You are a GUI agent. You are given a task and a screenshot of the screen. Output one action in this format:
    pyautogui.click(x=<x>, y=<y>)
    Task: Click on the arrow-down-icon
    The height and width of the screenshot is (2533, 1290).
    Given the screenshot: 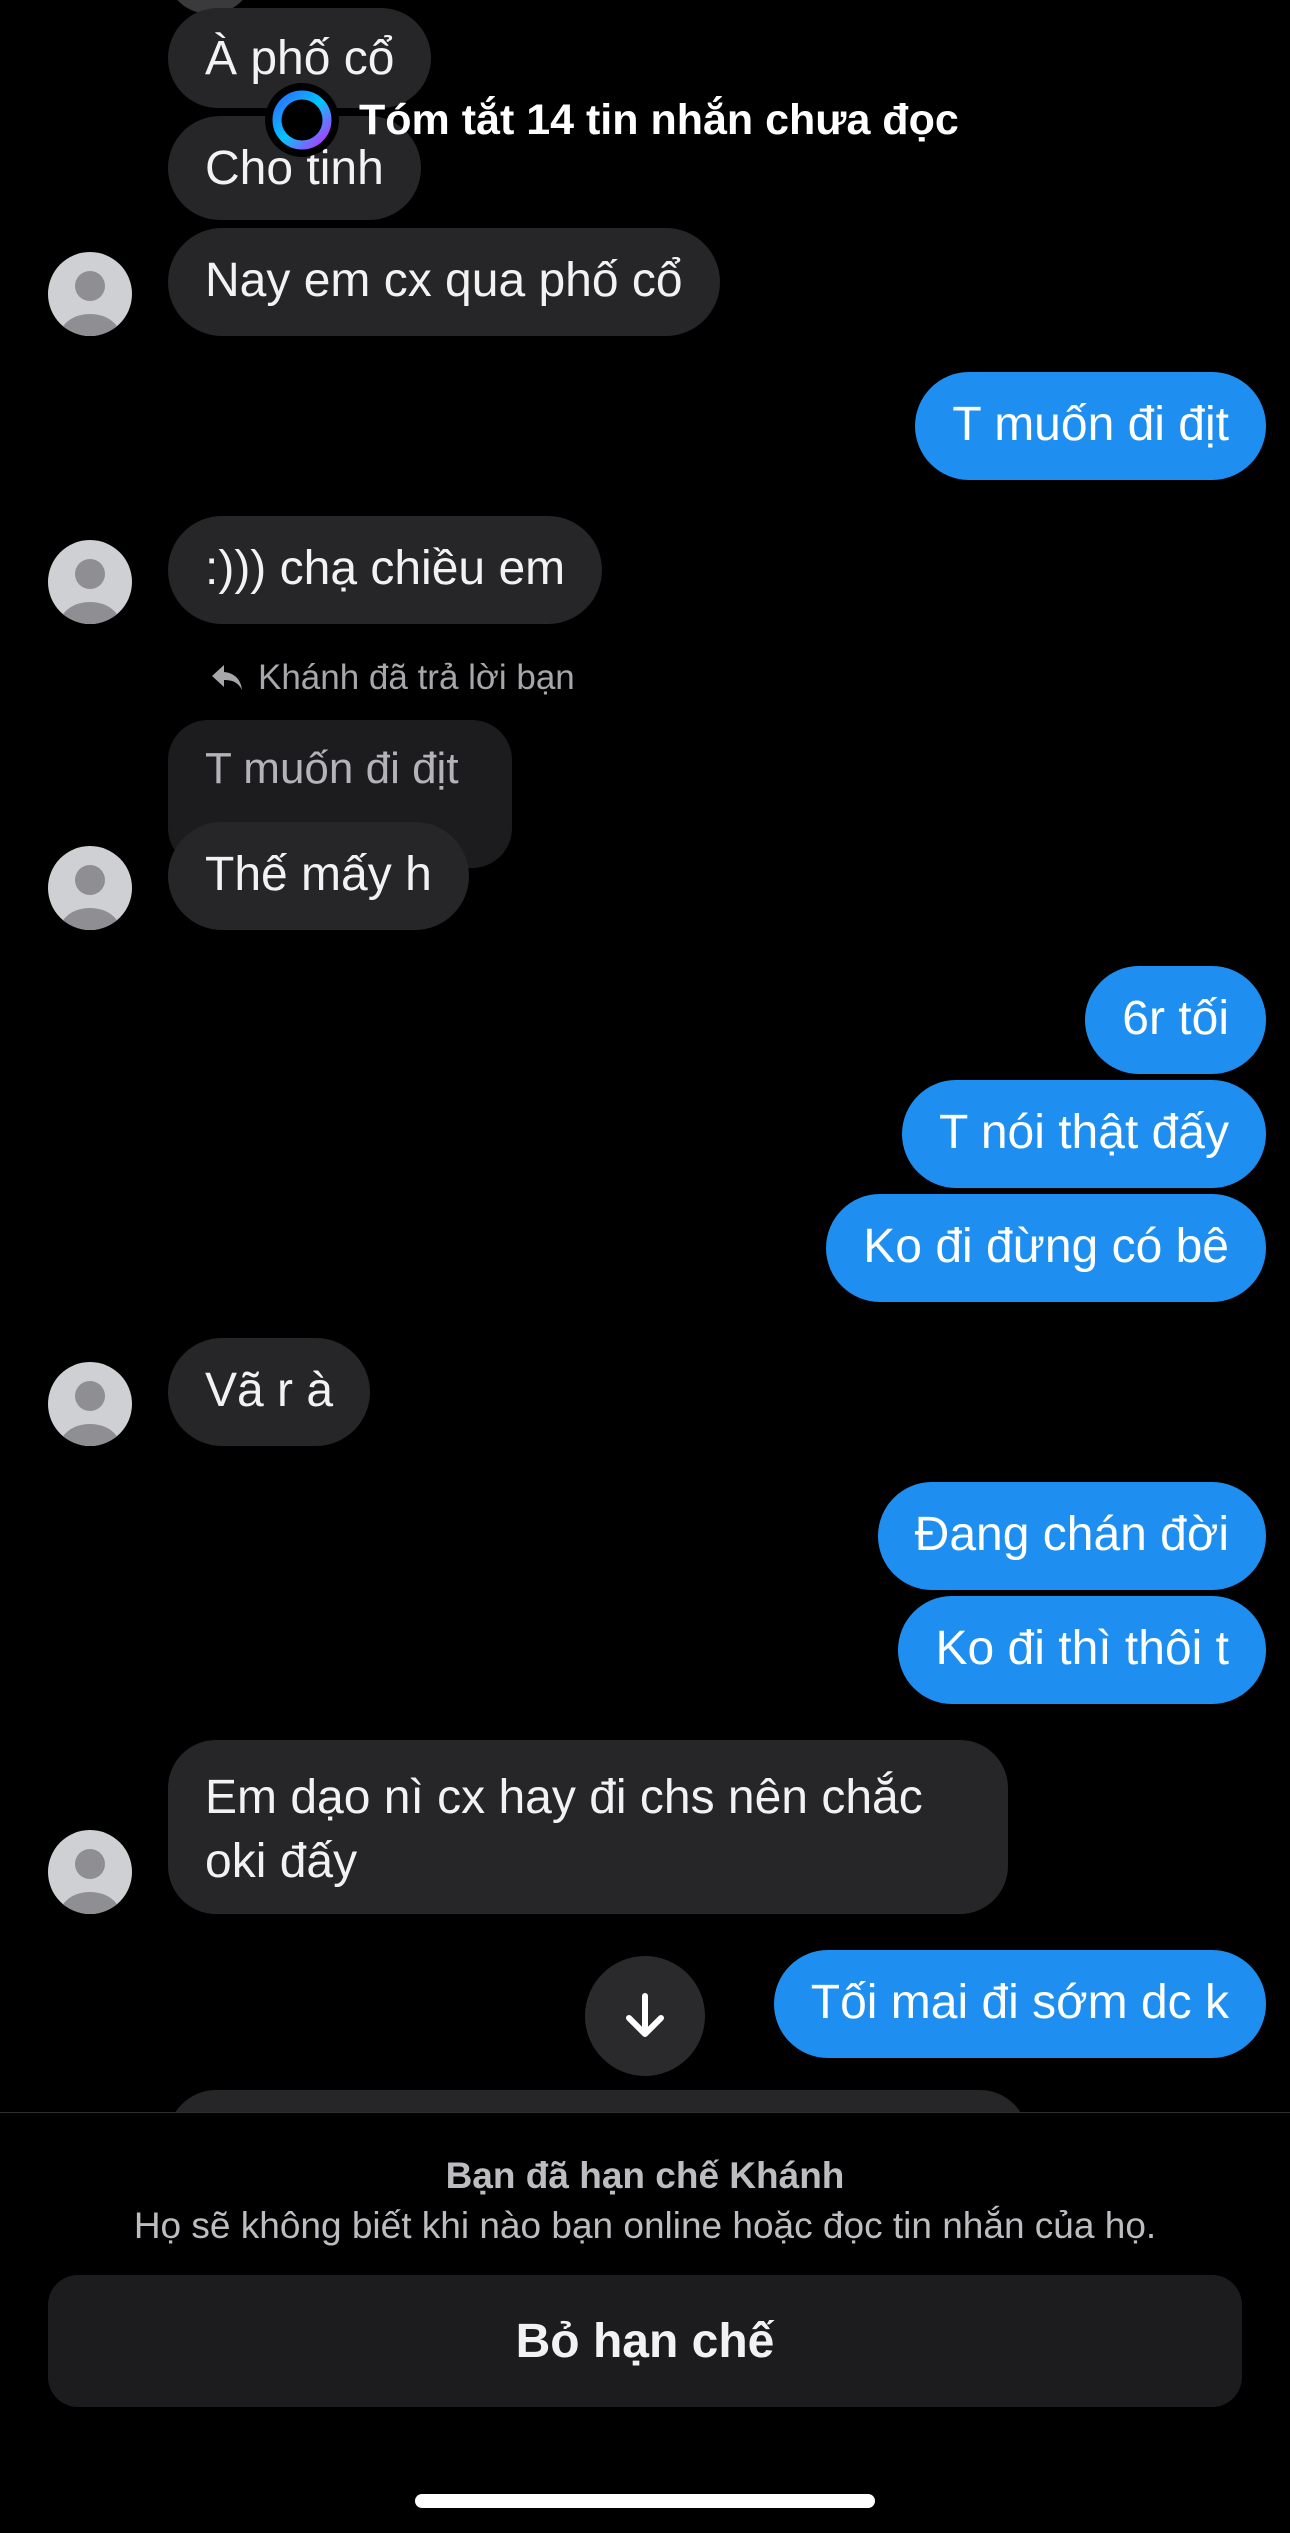 What is the action you would take?
    pyautogui.click(x=645, y=2015)
    